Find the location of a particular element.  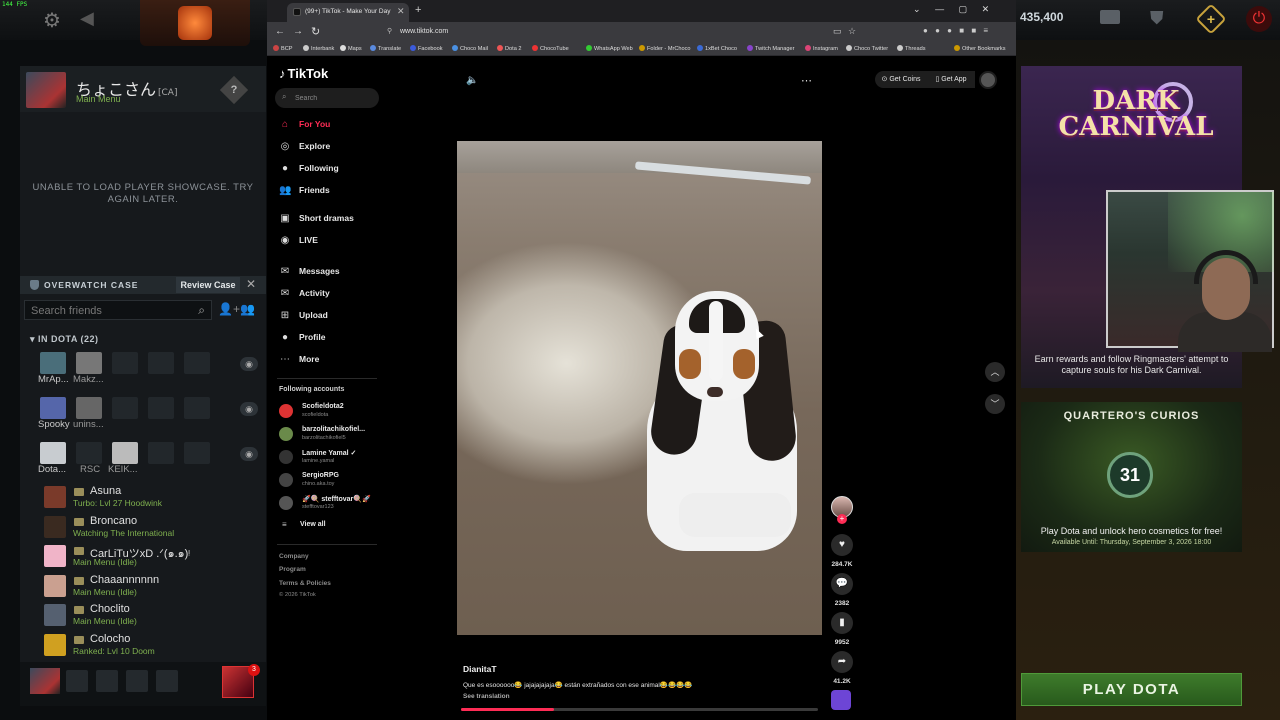

see-translation-link: See translation is located at coordinates (486, 696).